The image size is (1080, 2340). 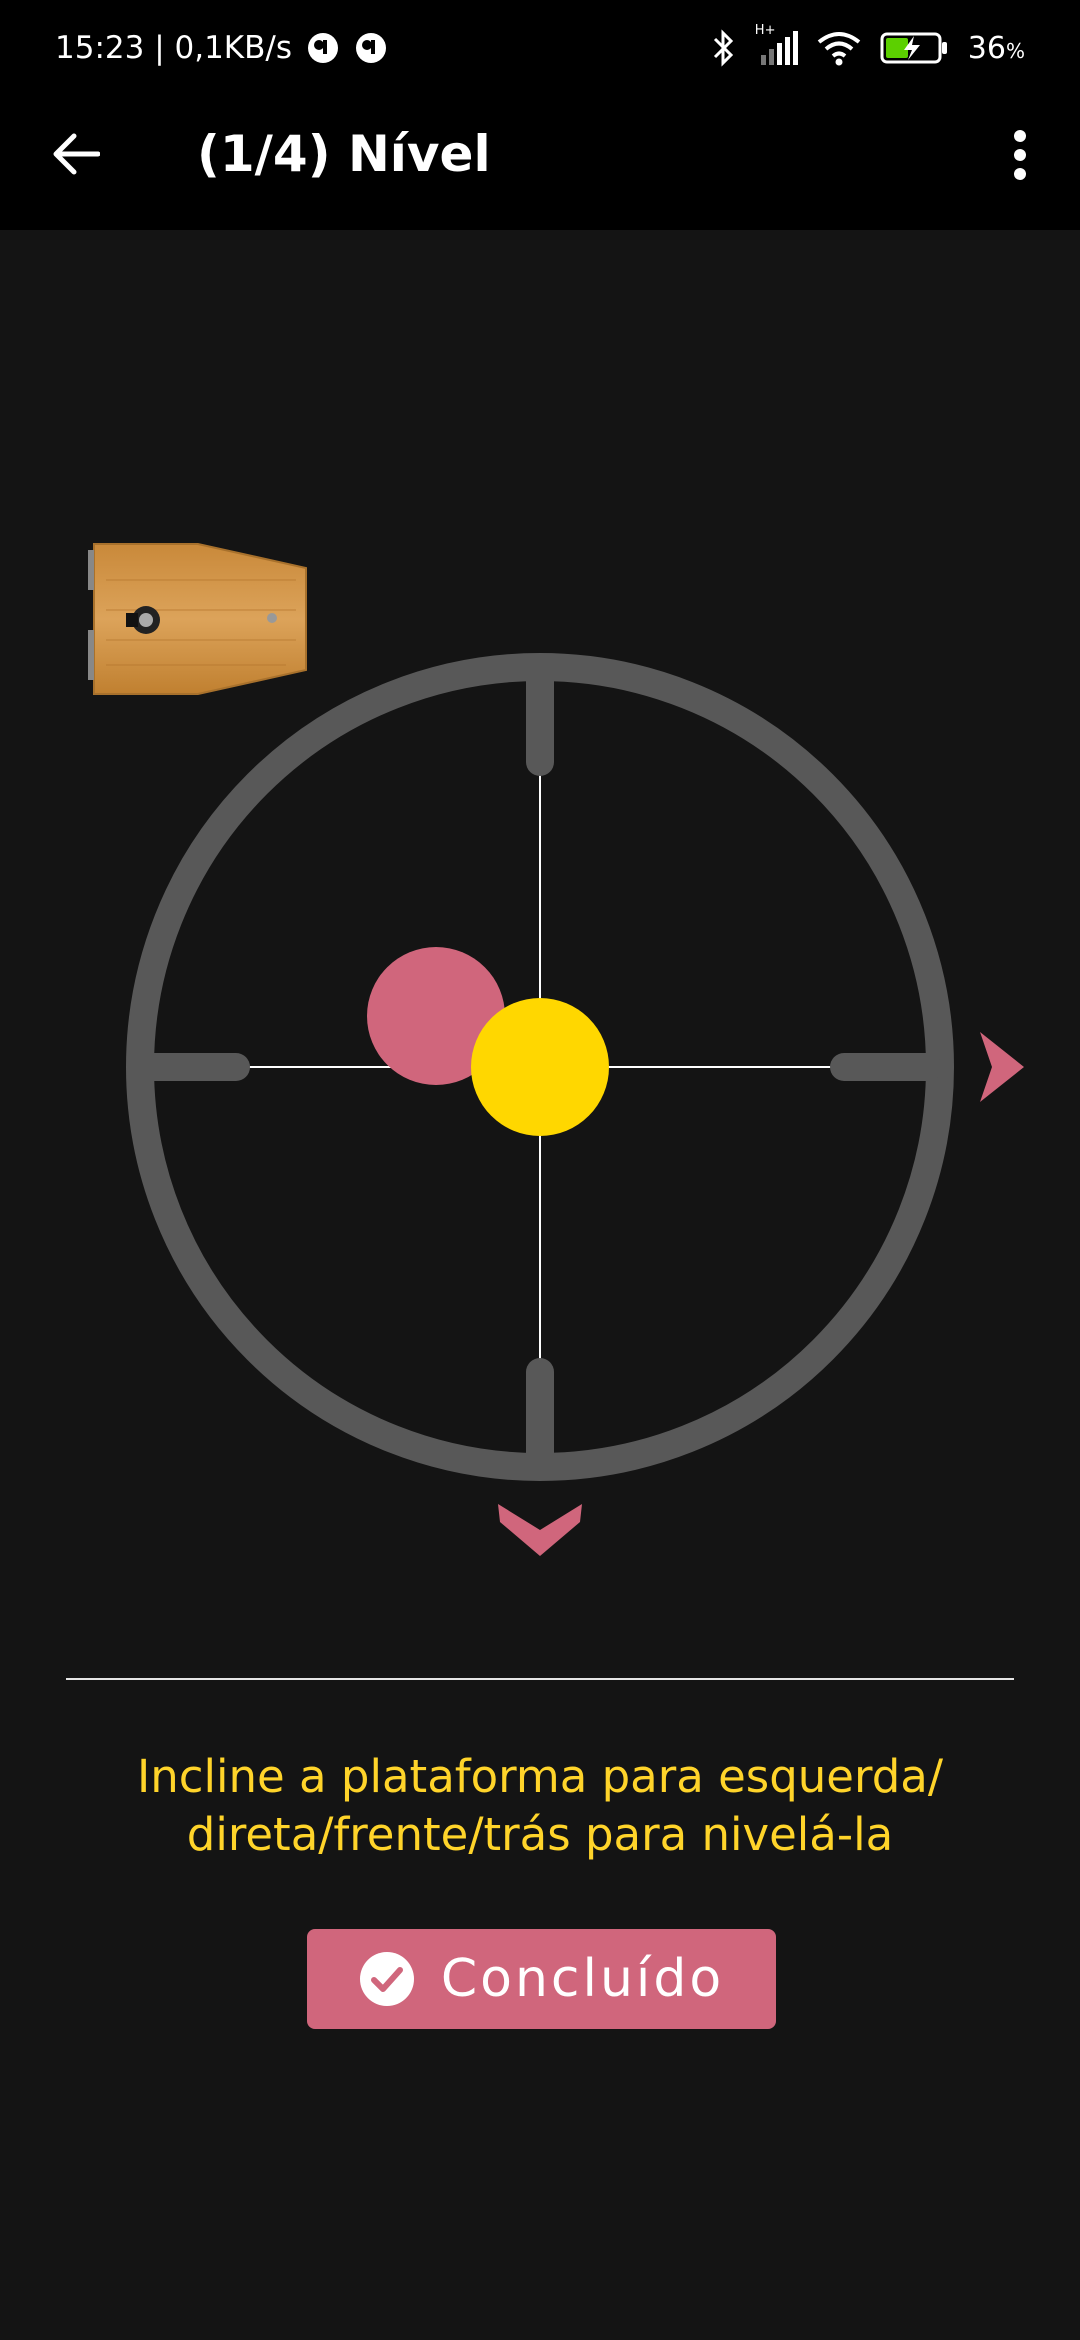 What do you see at coordinates (540, 48) in the screenshot?
I see `status-bar: 15:23 | 0,1KB/s H+ 36%` at bounding box center [540, 48].